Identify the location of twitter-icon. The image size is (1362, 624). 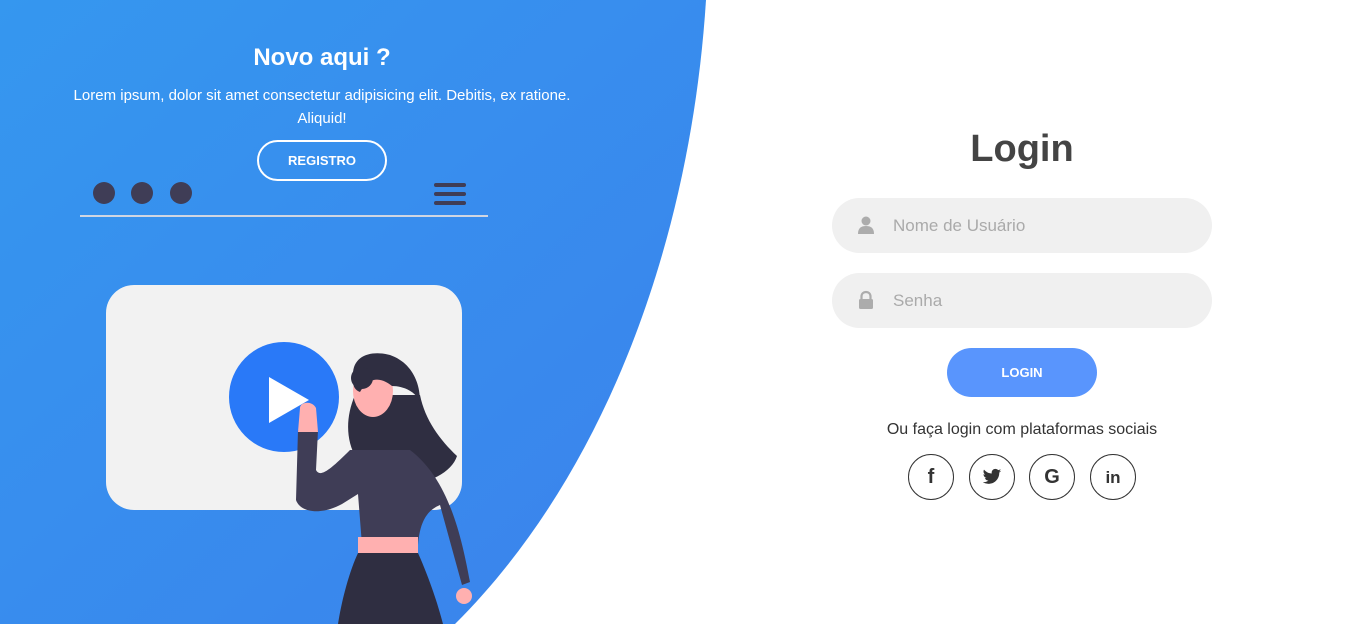
(992, 476).